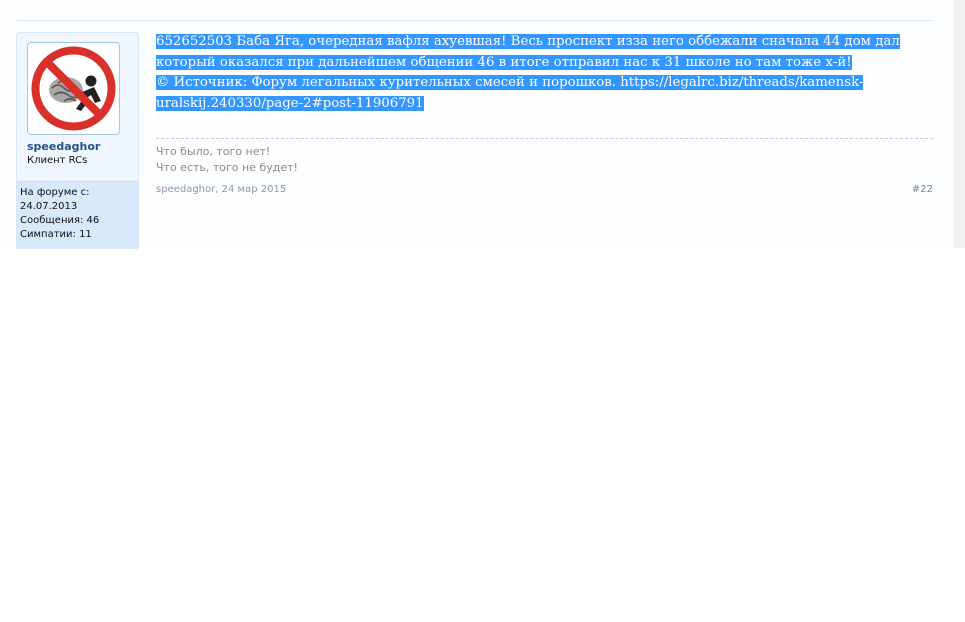 This screenshot has height=622, width=965. Describe the element at coordinates (254, 189) in the screenshot. I see `post-date-link: 24 мар 2015` at that location.